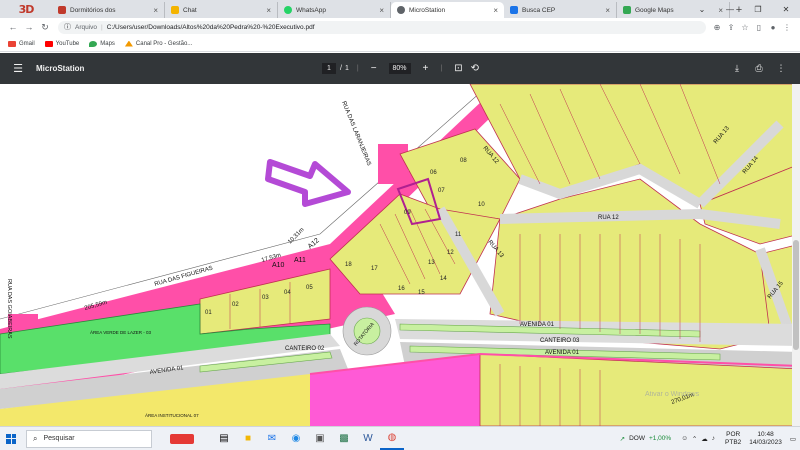 Image resolution: width=800 pixels, height=450 pixels. Describe the element at coordinates (759, 68) in the screenshot. I see `print-icon: ⎙` at that location.